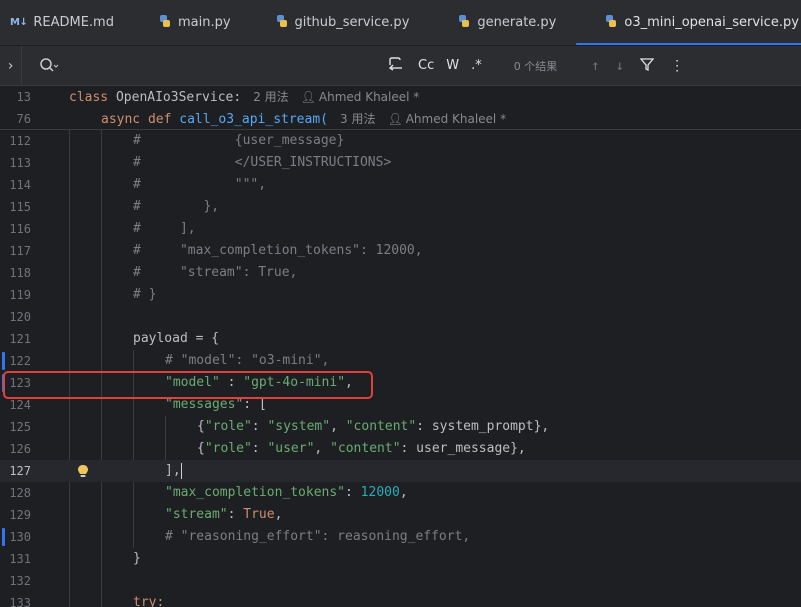 This screenshot has height=607, width=801. I want to click on function-name: call_o3_api_stream(, so click(253, 119).